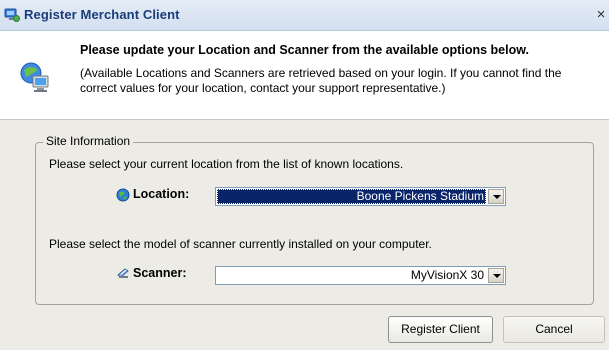  Describe the element at coordinates (88, 141) in the screenshot. I see `site-information-legend: Site Information` at that location.